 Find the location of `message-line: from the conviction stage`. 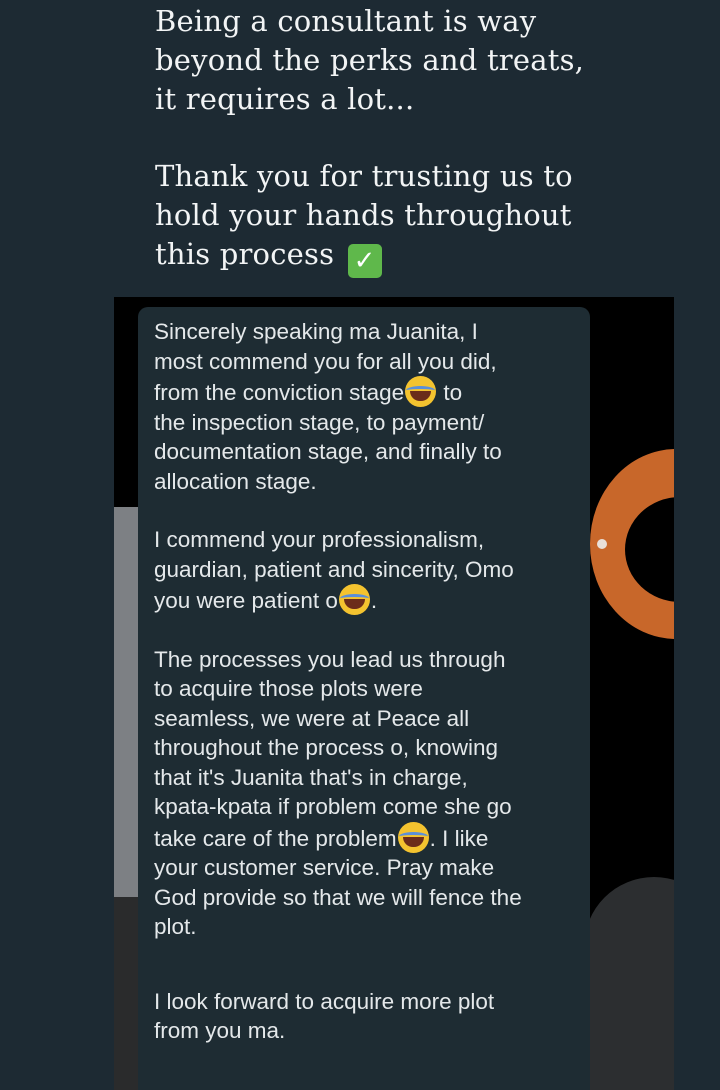

message-line: from the conviction stage is located at coordinates (279, 392).